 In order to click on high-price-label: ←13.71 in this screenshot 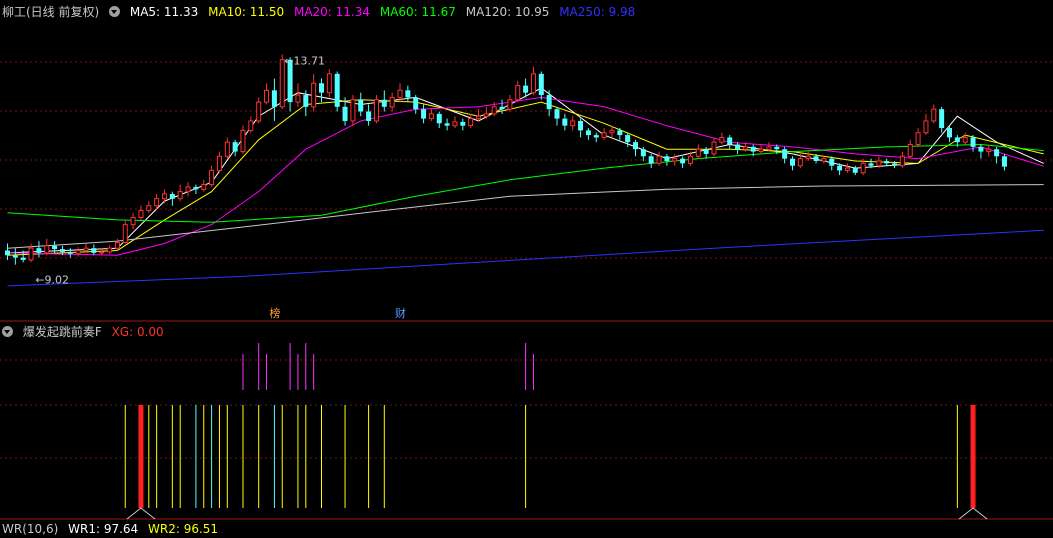, I will do `click(304, 61)`.